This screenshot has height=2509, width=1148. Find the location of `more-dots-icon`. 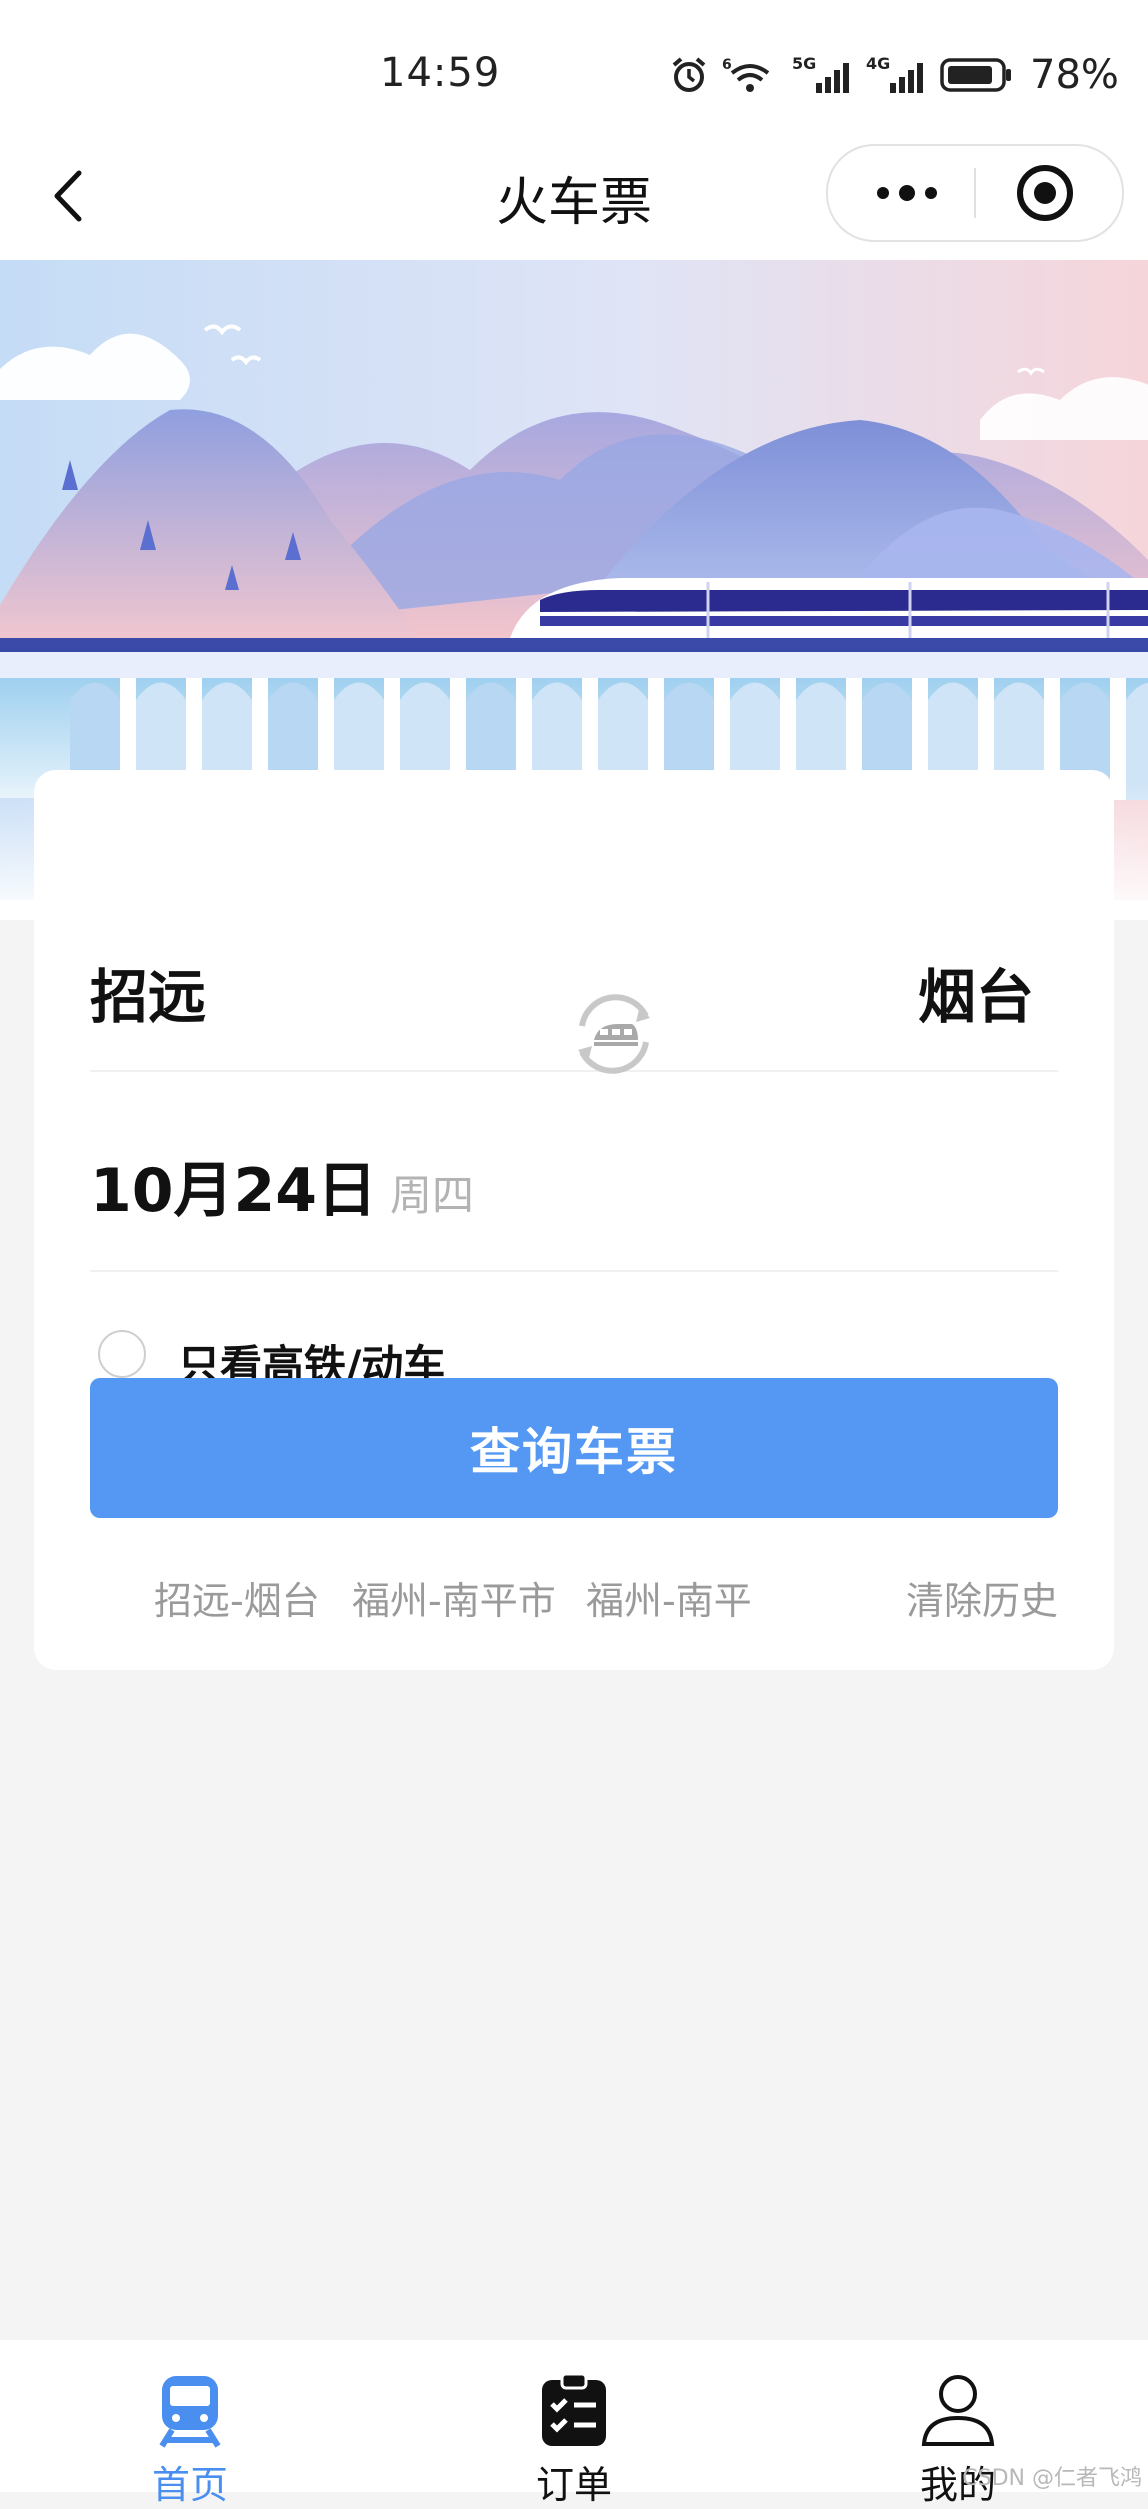

more-dots-icon is located at coordinates (907, 193).